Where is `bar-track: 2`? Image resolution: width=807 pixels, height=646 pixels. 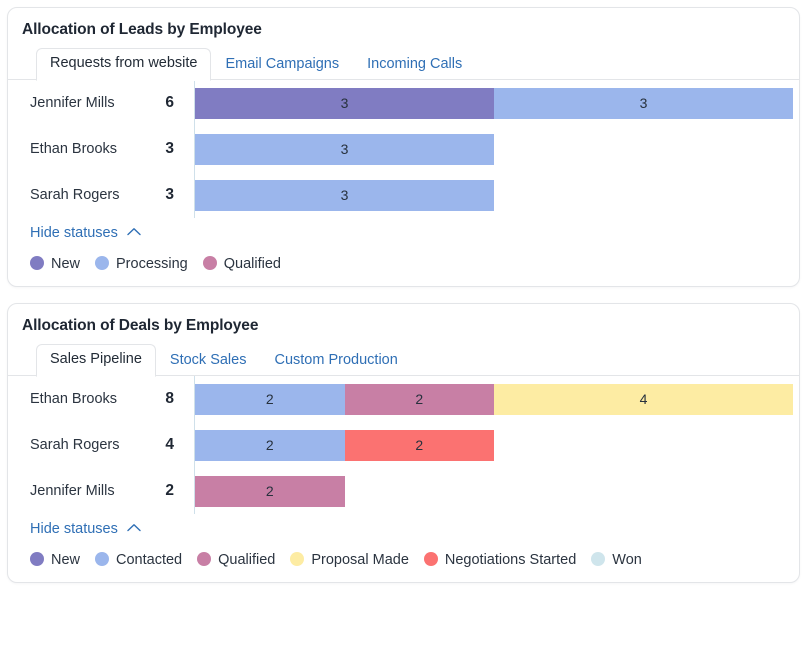 bar-track: 2 is located at coordinates (493, 491).